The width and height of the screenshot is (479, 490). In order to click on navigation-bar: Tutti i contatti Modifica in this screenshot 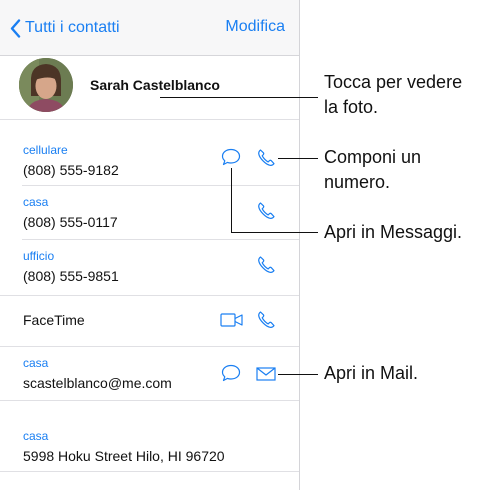, I will do `click(149, 28)`.